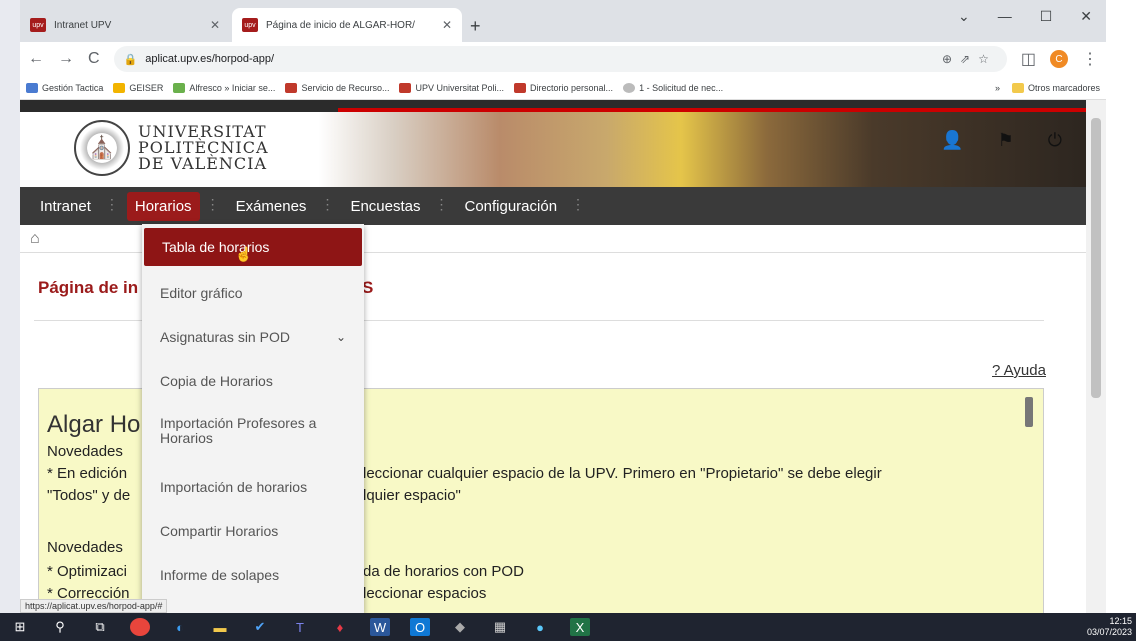 This screenshot has height=641, width=1136. What do you see at coordinates (475, 26) in the screenshot?
I see `new-tab-button: +` at bounding box center [475, 26].